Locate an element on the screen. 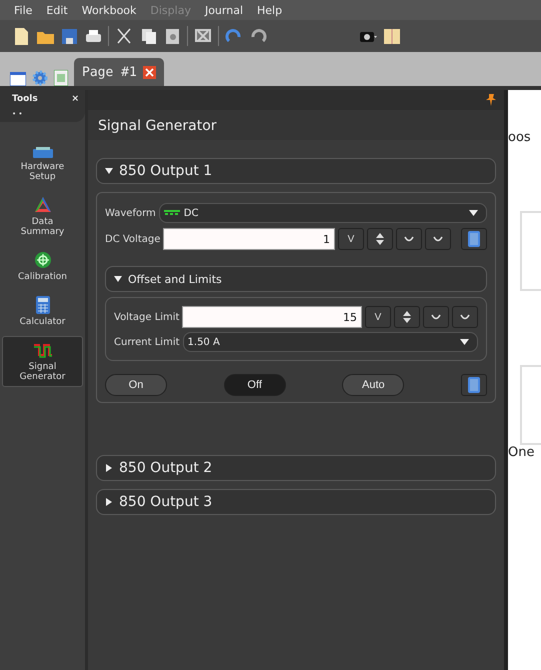 This screenshot has width=541, height=670. pin-icon is located at coordinates (491, 100).